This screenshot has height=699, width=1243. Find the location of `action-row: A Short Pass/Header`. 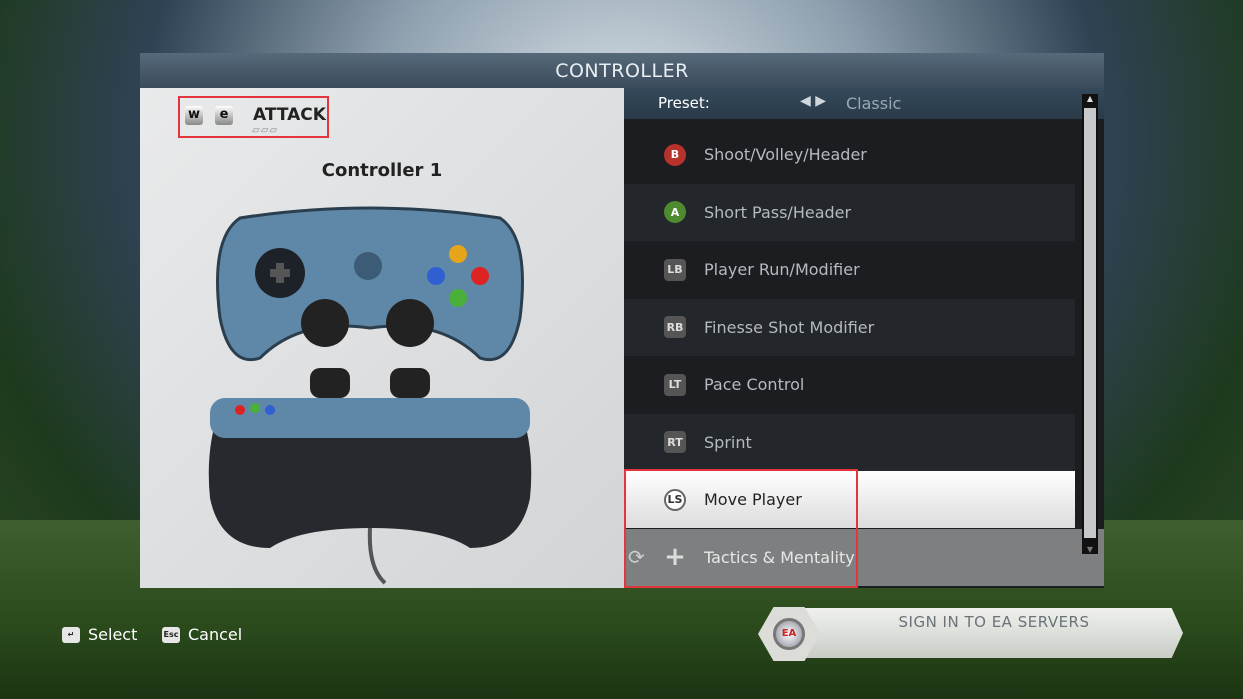

action-row: A Short Pass/Header is located at coordinates (849, 212).